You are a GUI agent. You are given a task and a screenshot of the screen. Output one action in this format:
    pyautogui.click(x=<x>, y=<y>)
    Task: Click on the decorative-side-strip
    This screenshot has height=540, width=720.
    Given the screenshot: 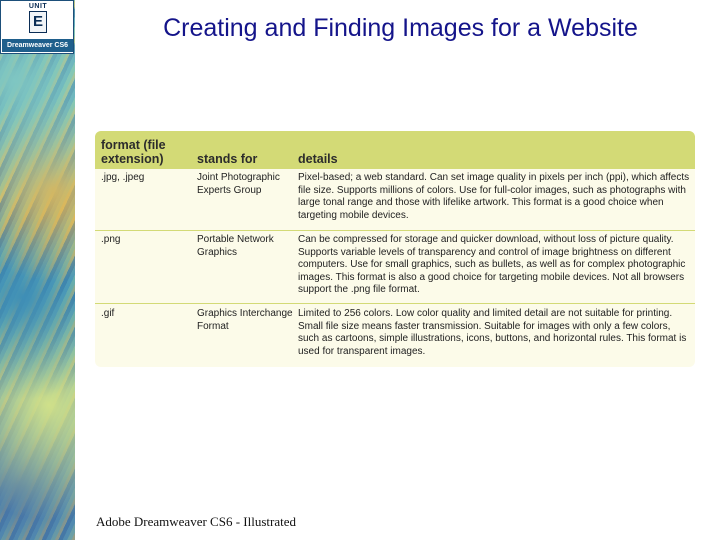 What is the action you would take?
    pyautogui.click(x=37, y=270)
    